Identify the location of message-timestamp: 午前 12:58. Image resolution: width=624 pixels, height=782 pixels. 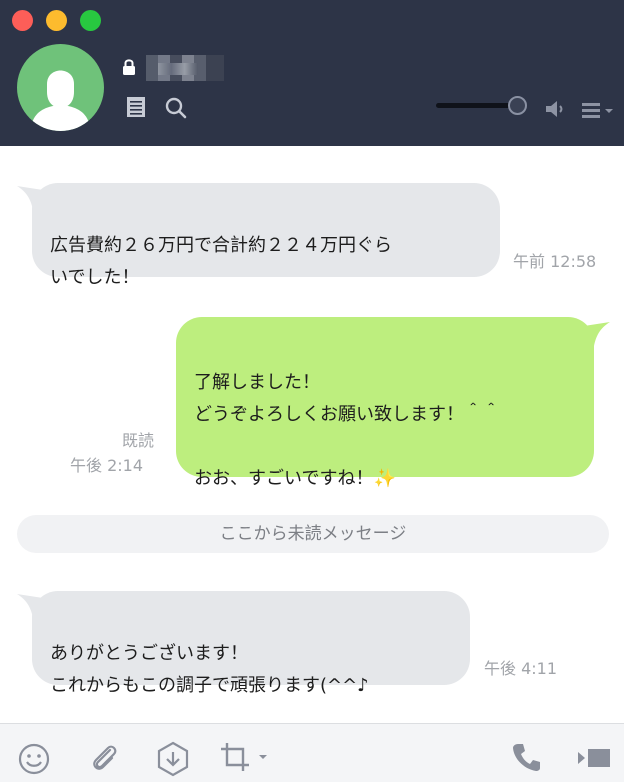
(555, 261).